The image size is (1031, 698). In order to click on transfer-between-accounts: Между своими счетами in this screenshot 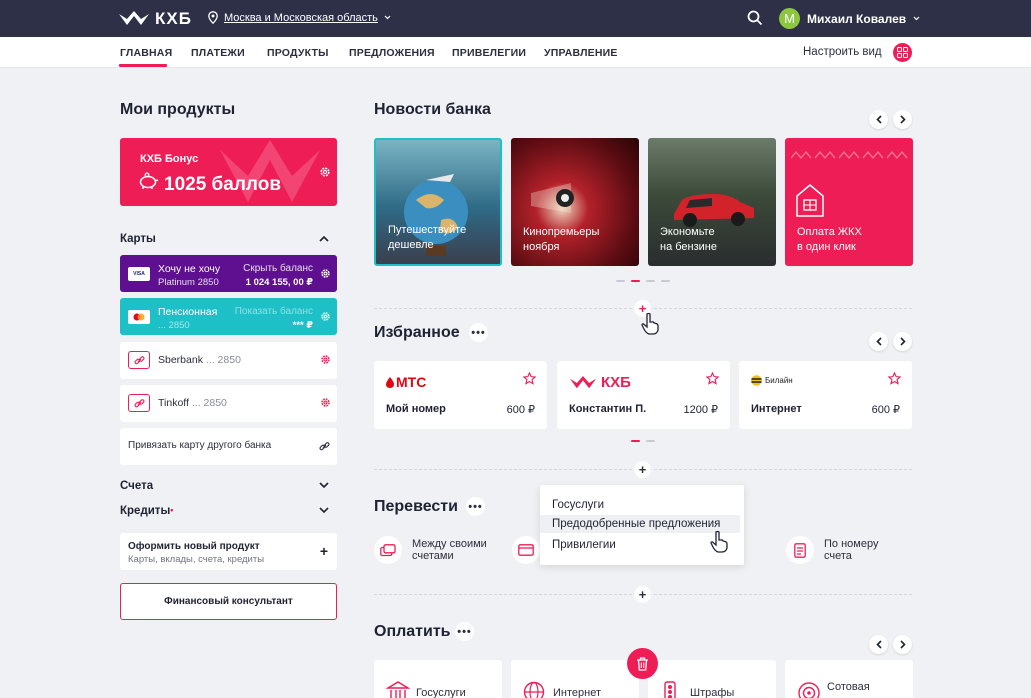, I will do `click(430, 550)`.